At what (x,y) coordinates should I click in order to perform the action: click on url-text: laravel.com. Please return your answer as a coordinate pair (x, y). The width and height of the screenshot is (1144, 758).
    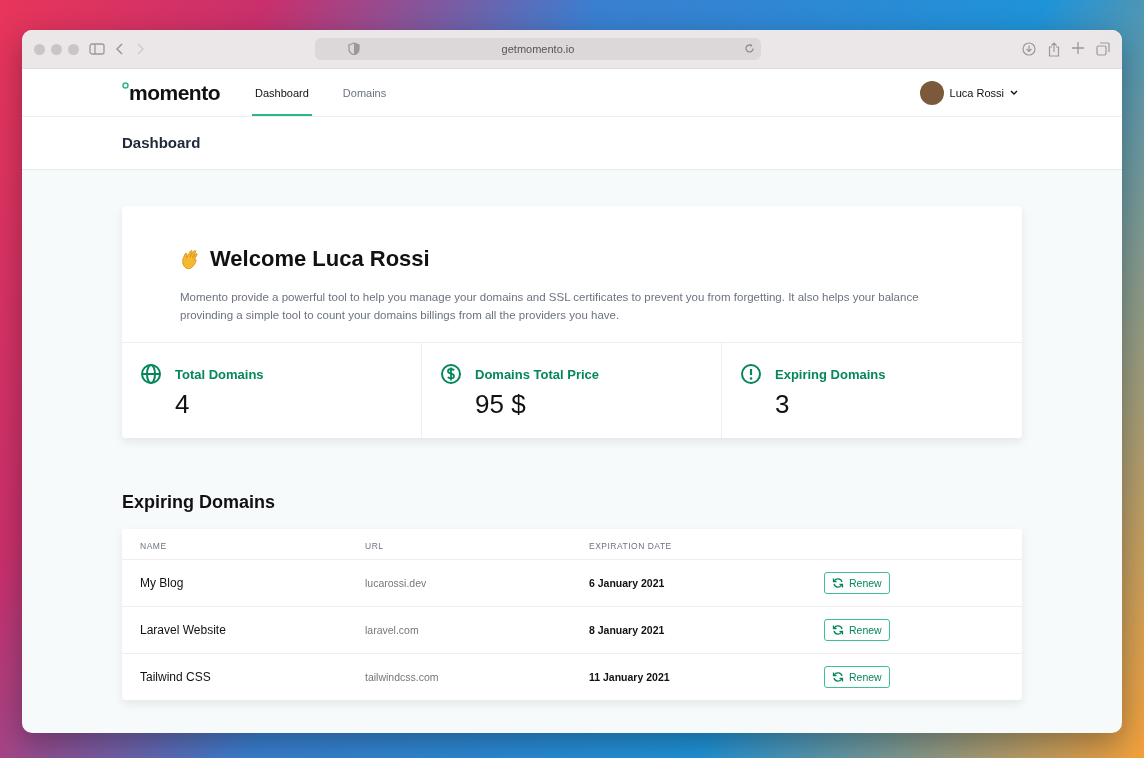
    Looking at the image, I should click on (392, 630).